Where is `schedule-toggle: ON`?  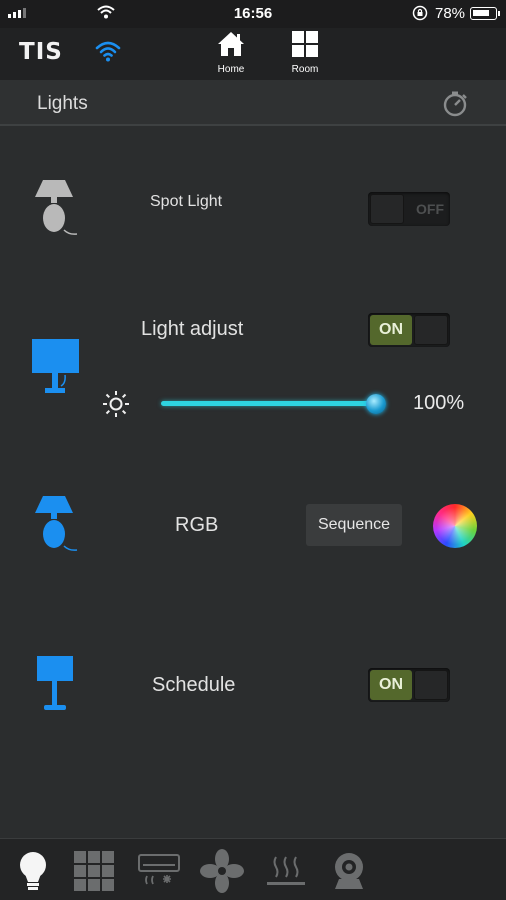
schedule-toggle: ON is located at coordinates (409, 685).